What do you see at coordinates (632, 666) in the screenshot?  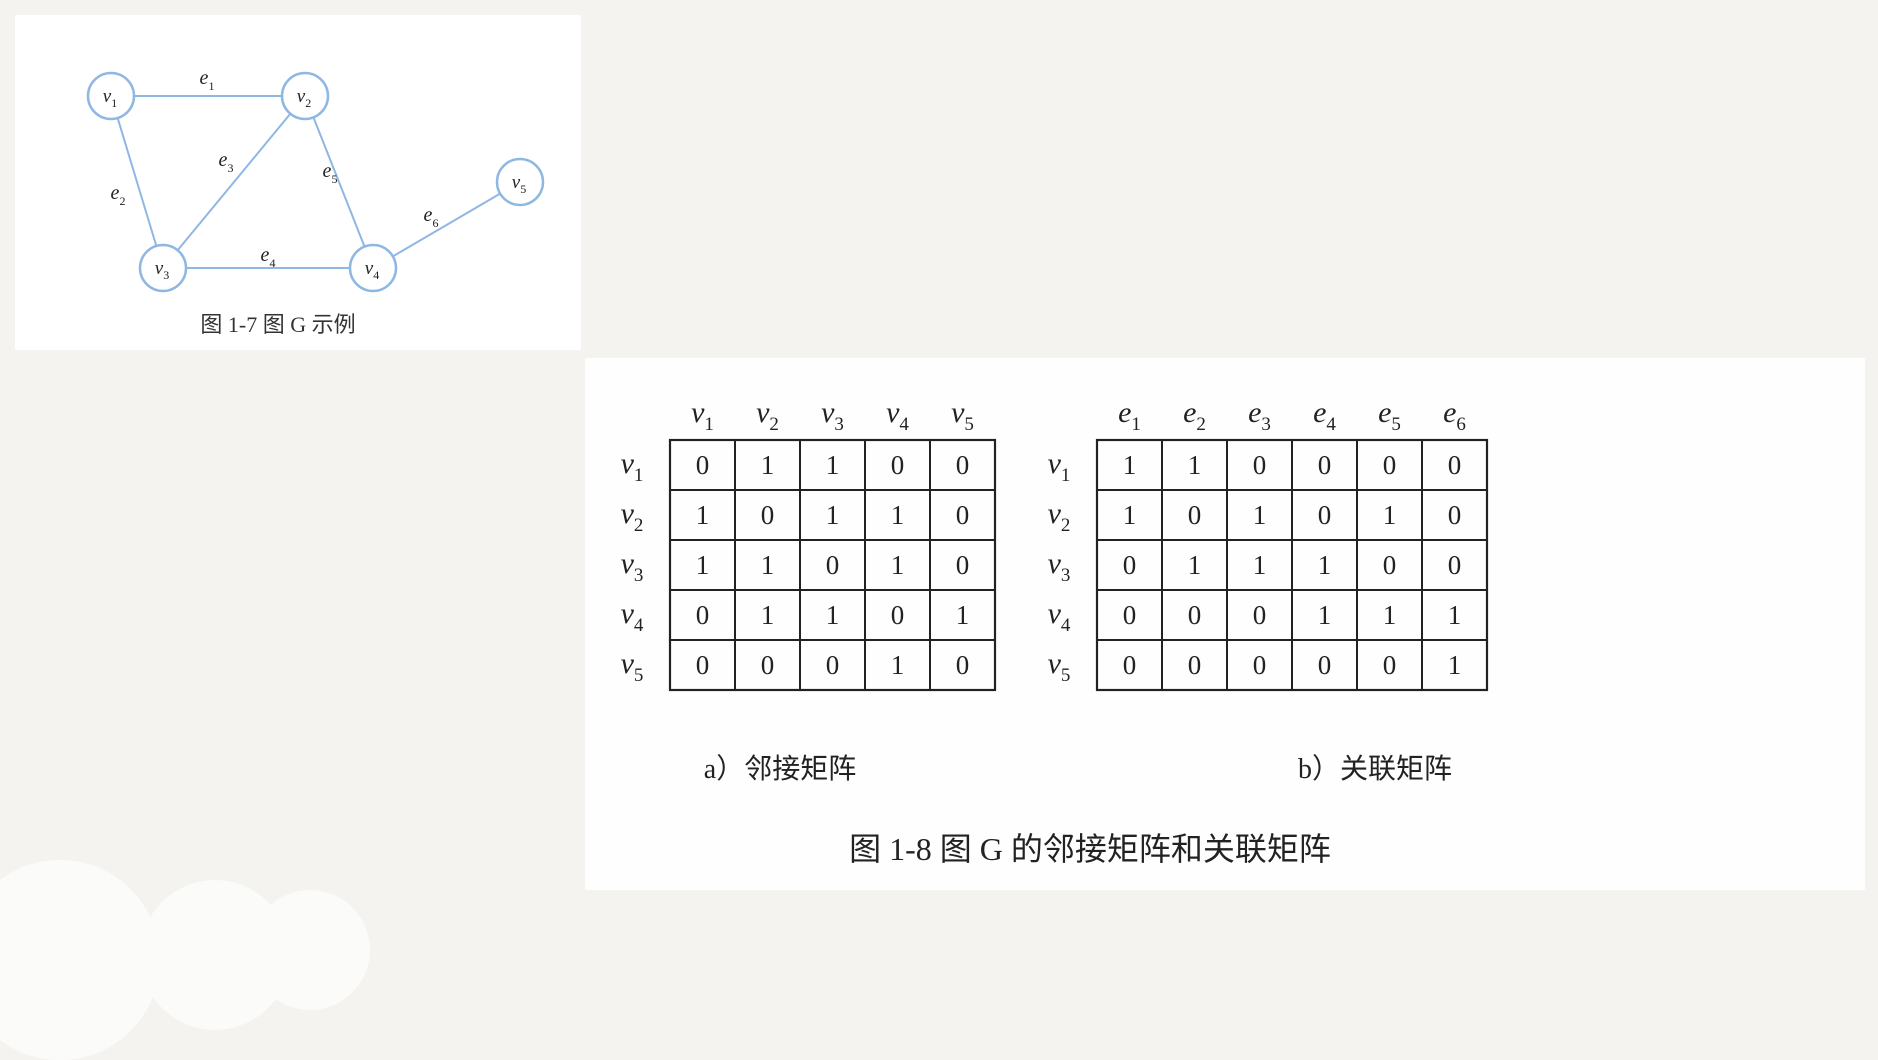 I see `adjacency-row-header: v5` at bounding box center [632, 666].